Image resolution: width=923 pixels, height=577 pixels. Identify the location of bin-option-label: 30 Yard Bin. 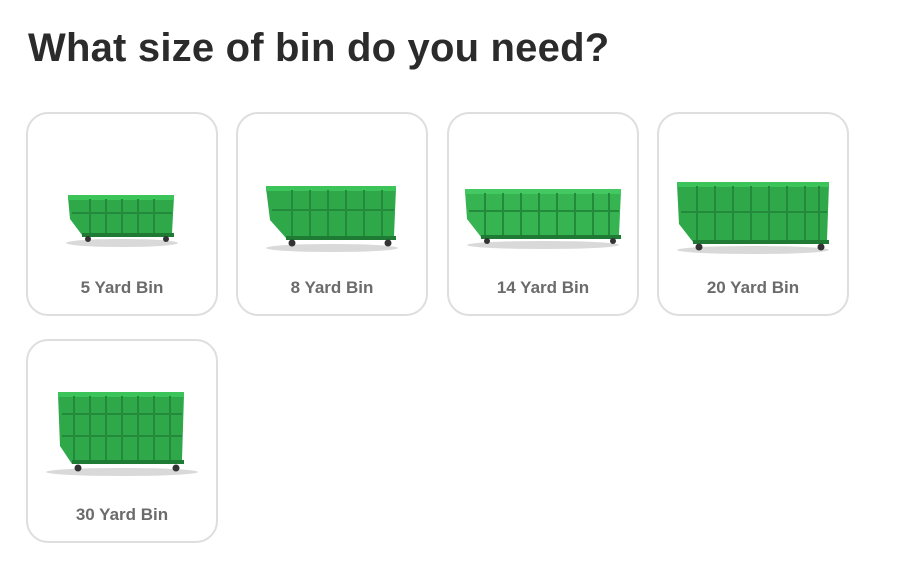
(122, 514).